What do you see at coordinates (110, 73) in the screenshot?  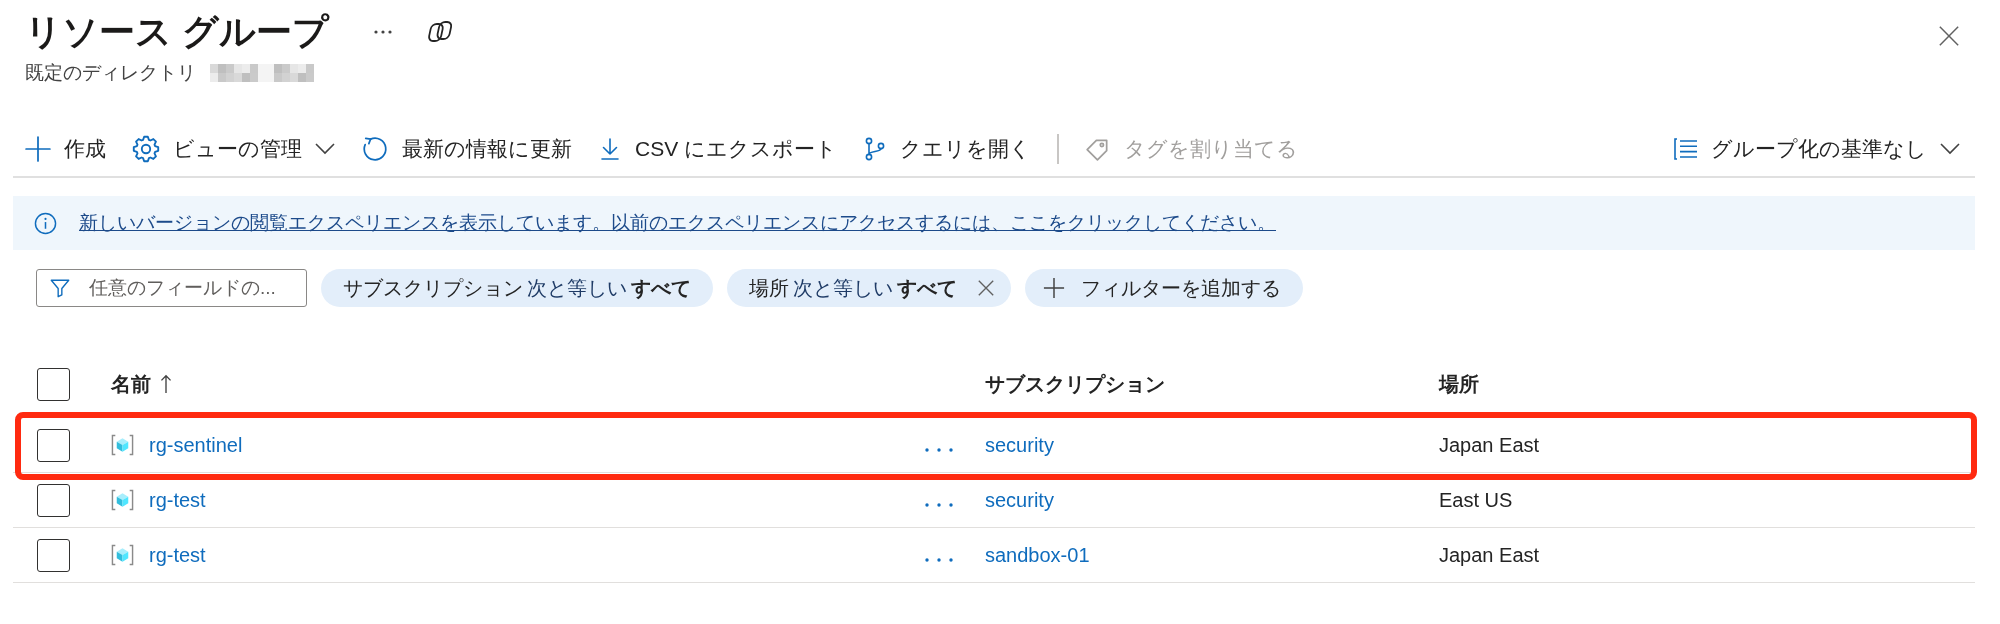 I see `directory-label: 既定のディレクトリ` at bounding box center [110, 73].